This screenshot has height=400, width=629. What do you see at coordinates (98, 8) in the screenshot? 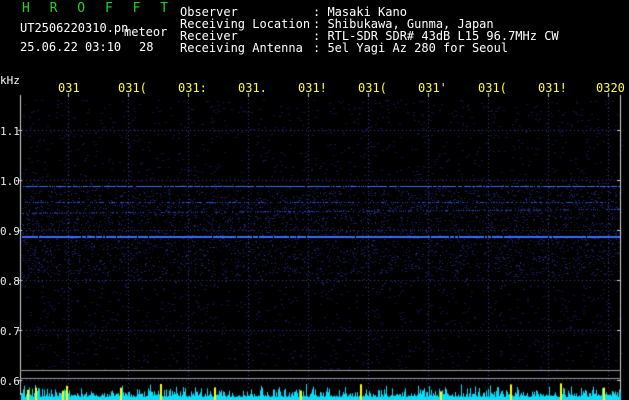
I see `app-title: H R O F F T` at bounding box center [98, 8].